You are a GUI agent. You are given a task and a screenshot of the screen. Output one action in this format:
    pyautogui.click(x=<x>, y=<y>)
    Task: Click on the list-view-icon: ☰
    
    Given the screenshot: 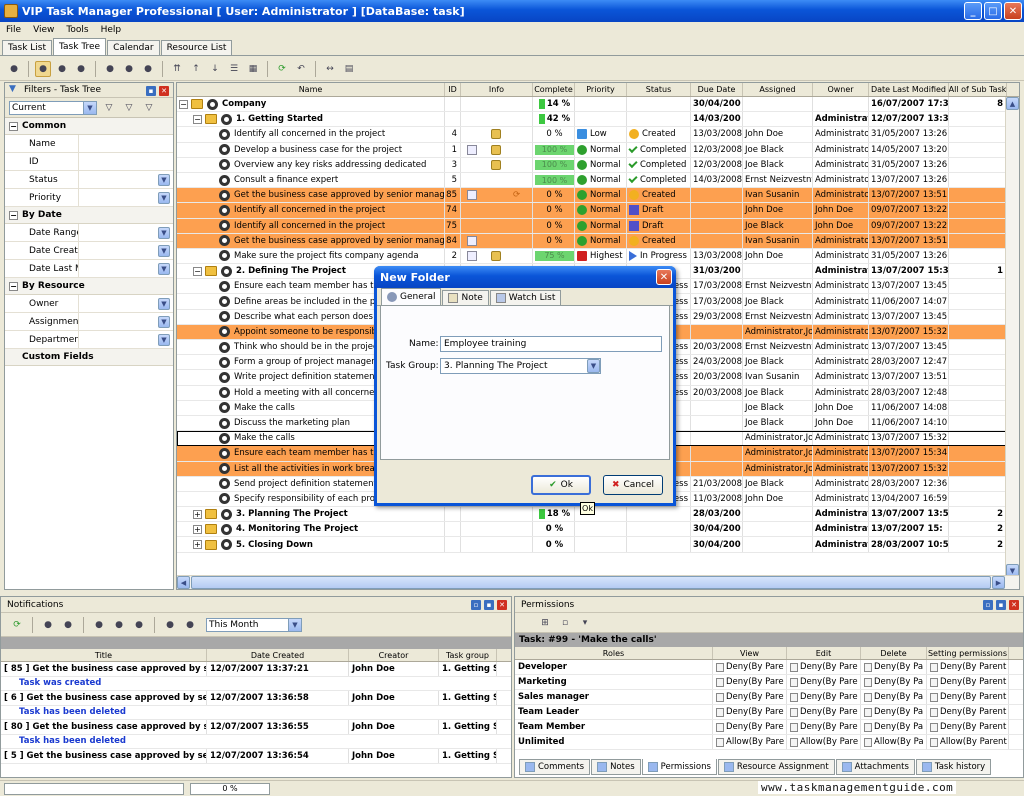 What is the action you would take?
    pyautogui.click(x=234, y=69)
    